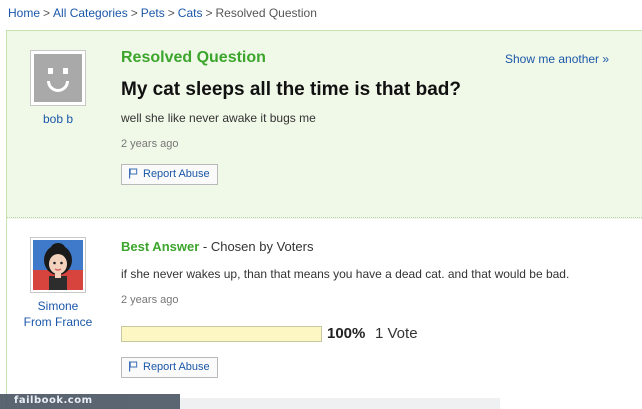 The height and width of the screenshot is (409, 642). What do you see at coordinates (53, 400) in the screenshot?
I see `watermark-text: failbook.com` at bounding box center [53, 400].